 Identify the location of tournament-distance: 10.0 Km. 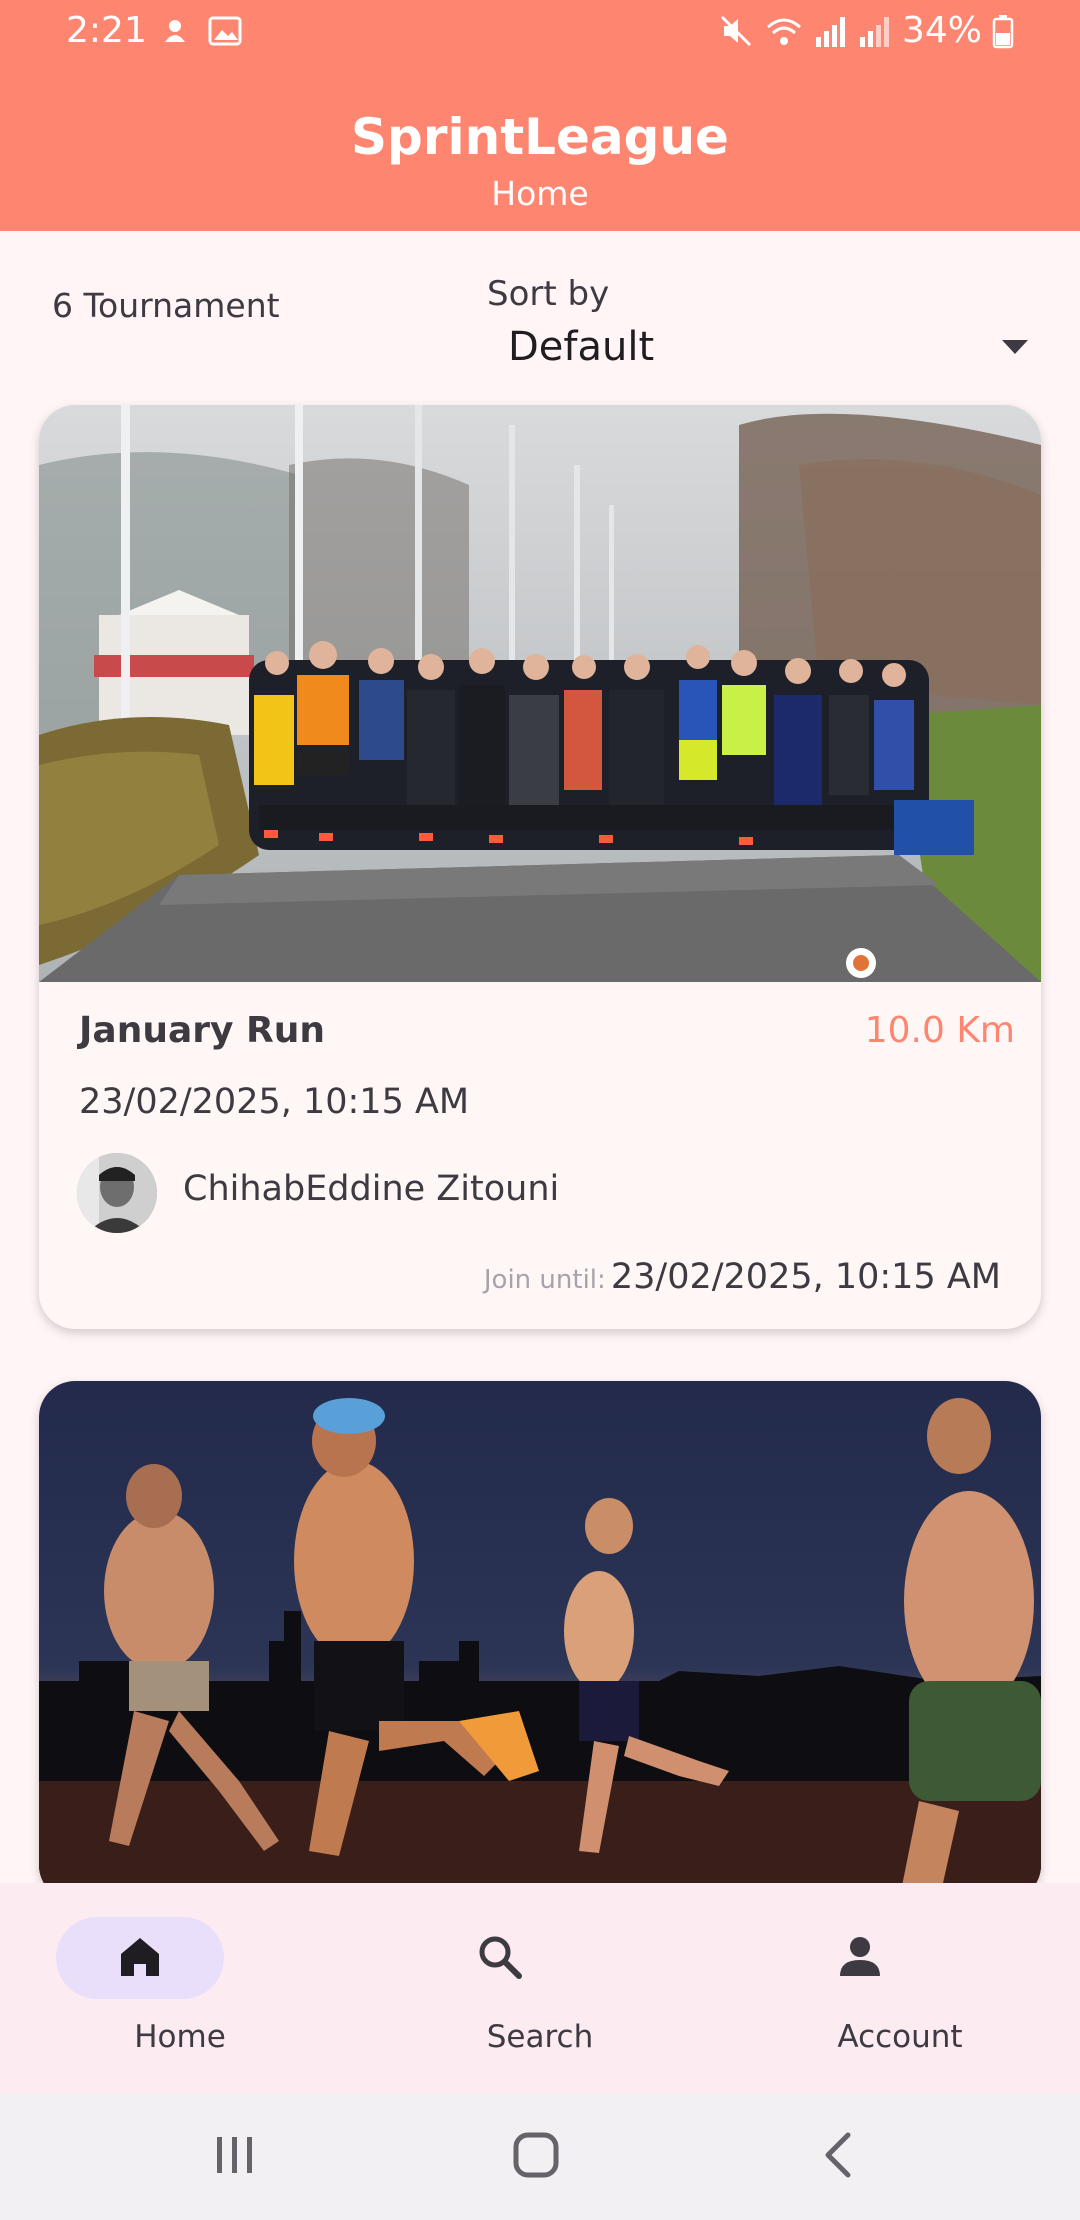
(939, 1030).